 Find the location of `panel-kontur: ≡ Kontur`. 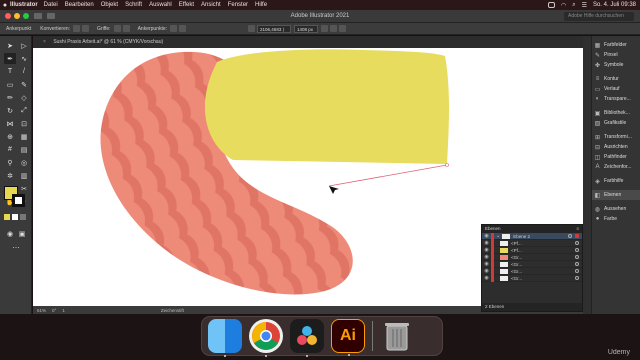

panel-kontur: ≡ Kontur is located at coordinates (616, 79).